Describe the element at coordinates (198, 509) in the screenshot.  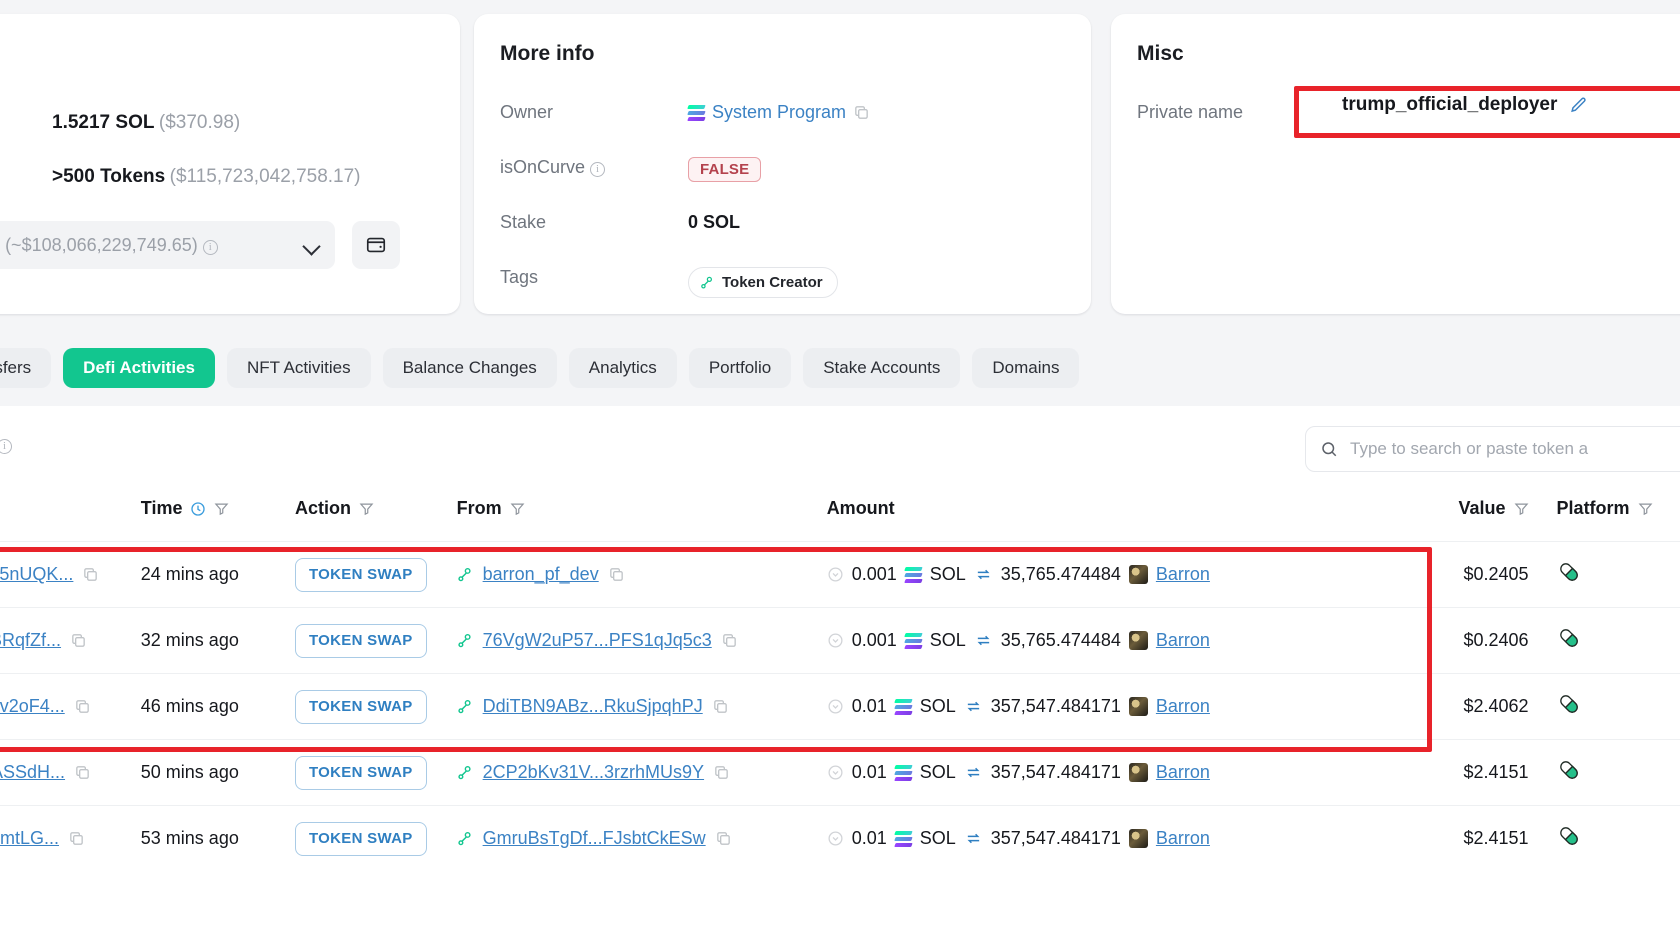
I see `clock-icon` at that location.